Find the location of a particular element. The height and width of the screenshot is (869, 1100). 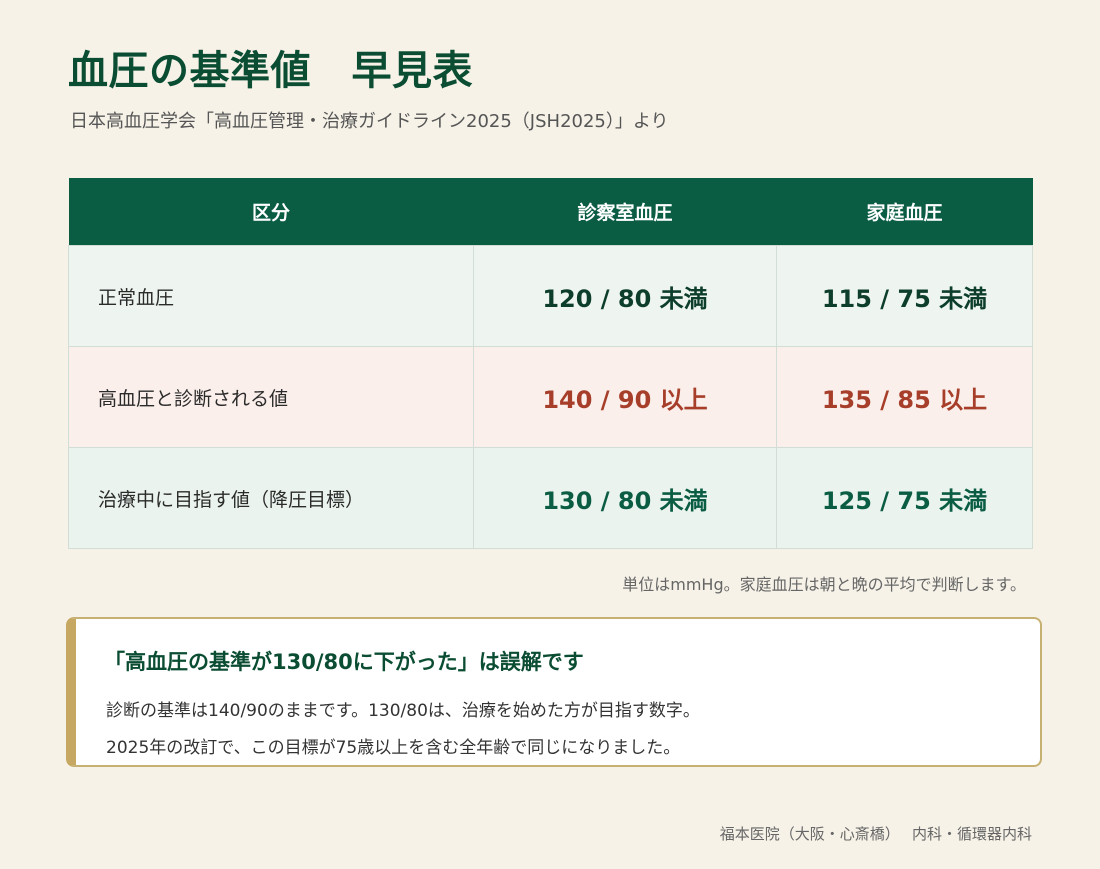

table-row-normal: 正常血圧 120 / 80 未満 115 / 75 未満 is located at coordinates (550, 296).